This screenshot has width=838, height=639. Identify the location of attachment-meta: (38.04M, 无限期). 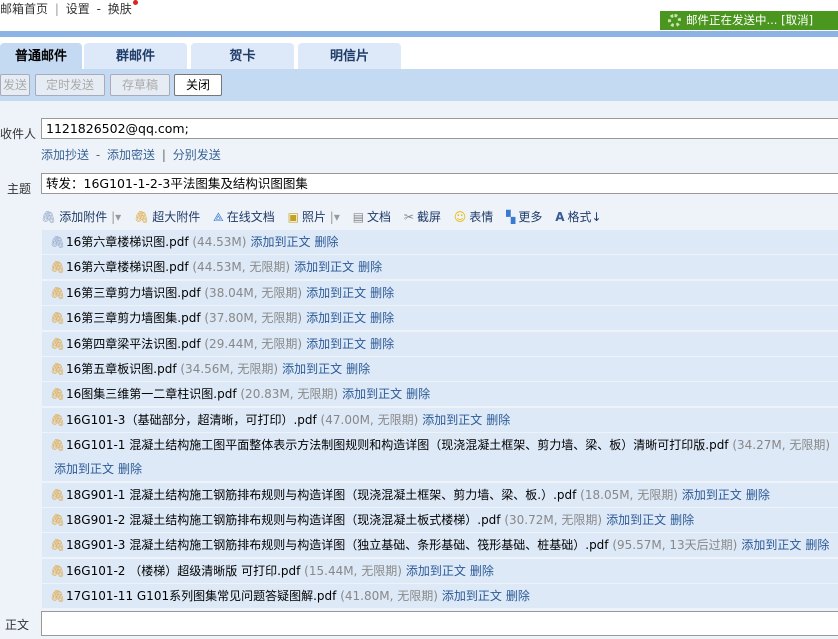
(253, 292).